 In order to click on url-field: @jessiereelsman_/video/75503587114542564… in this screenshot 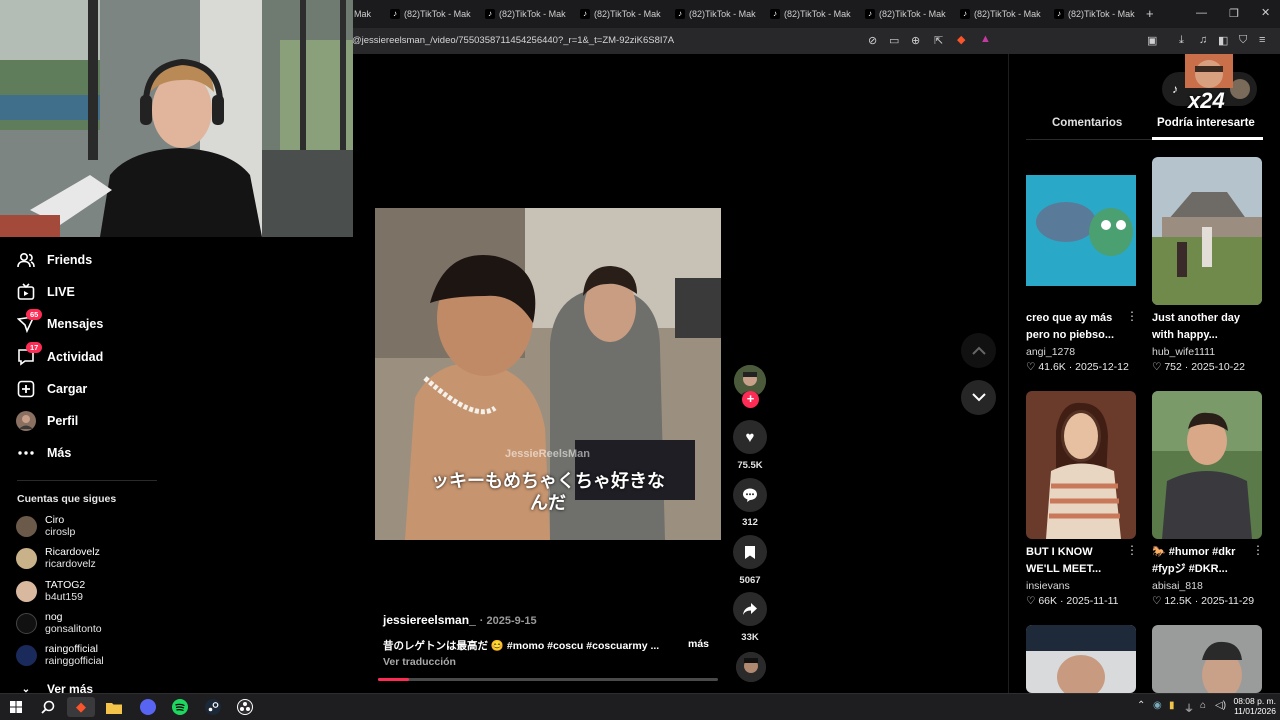, I will do `click(513, 40)`.